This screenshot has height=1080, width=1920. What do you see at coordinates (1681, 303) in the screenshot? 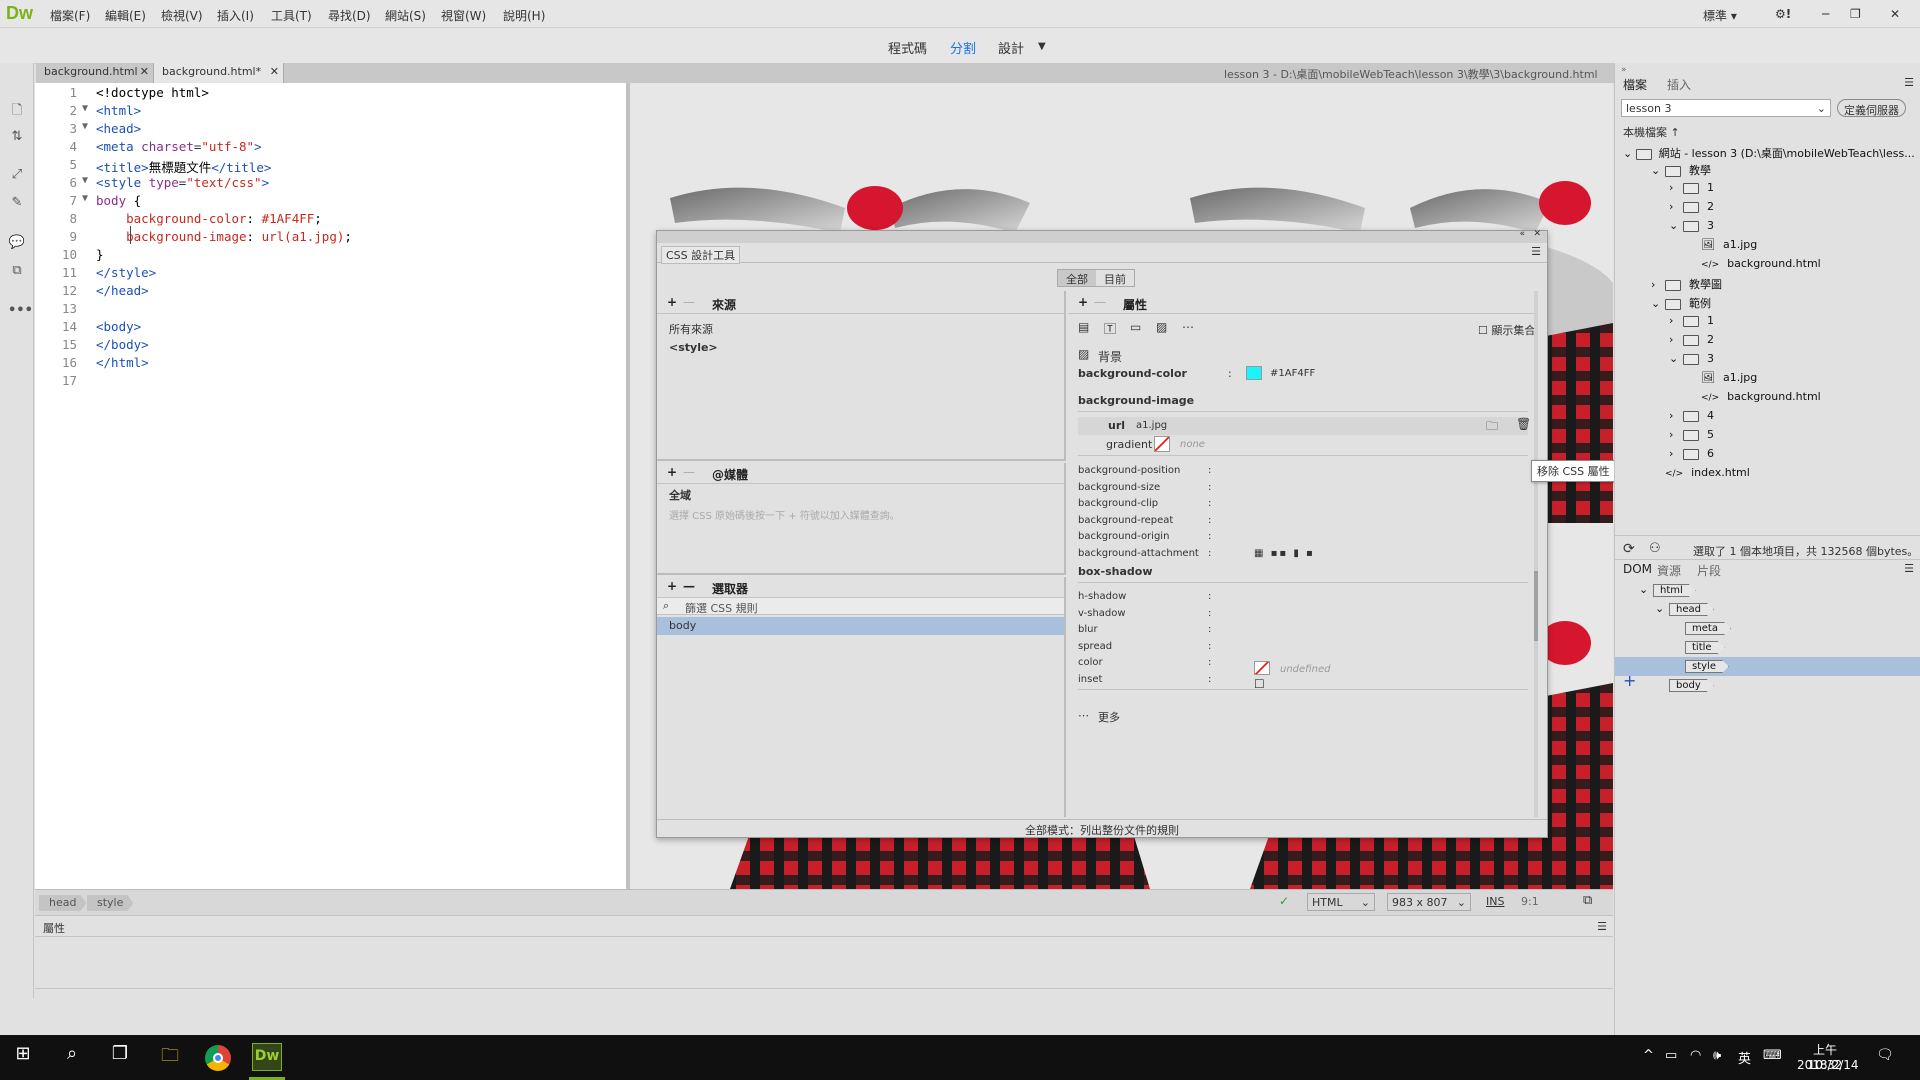
I see `file-tree-item: ⌄ 範例` at bounding box center [1681, 303].